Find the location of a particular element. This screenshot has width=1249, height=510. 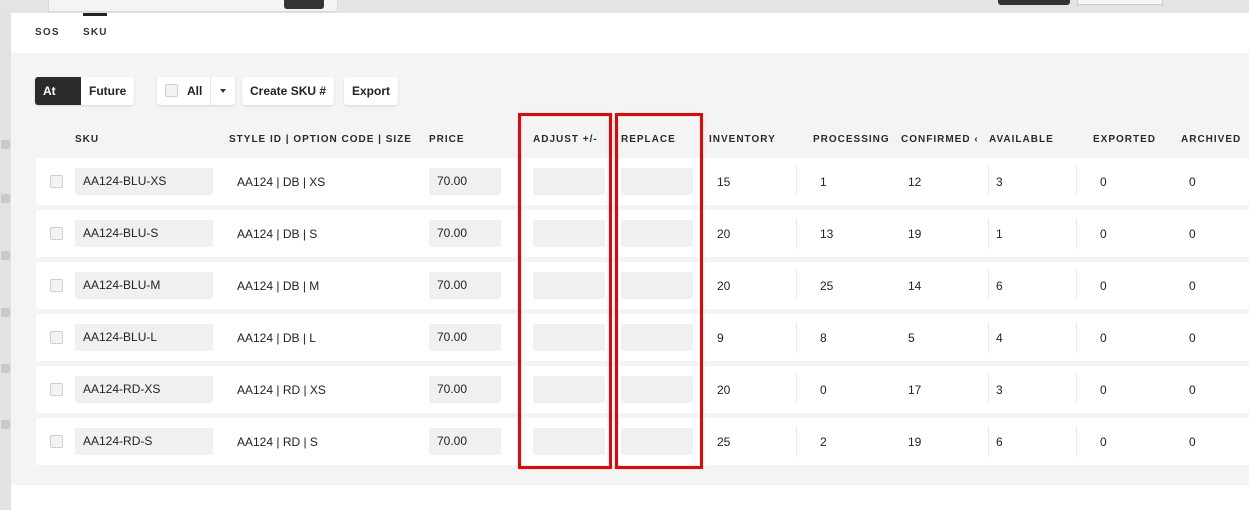

delivery-toggle: At Once Future is located at coordinates (85, 91).